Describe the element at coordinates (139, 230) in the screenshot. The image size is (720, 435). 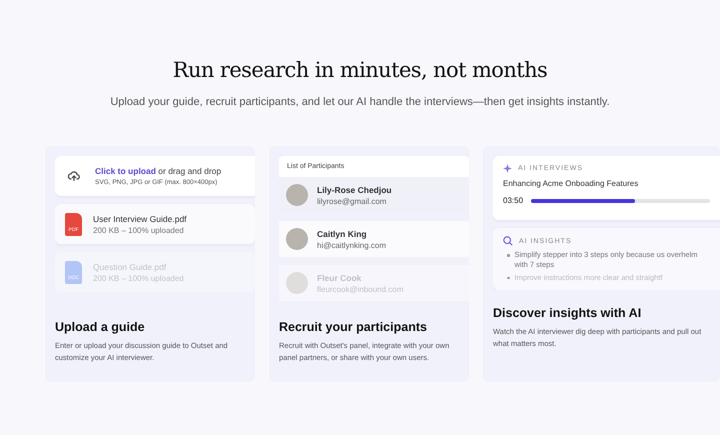
I see `file-status: 200 KB – 100% uploaded` at that location.